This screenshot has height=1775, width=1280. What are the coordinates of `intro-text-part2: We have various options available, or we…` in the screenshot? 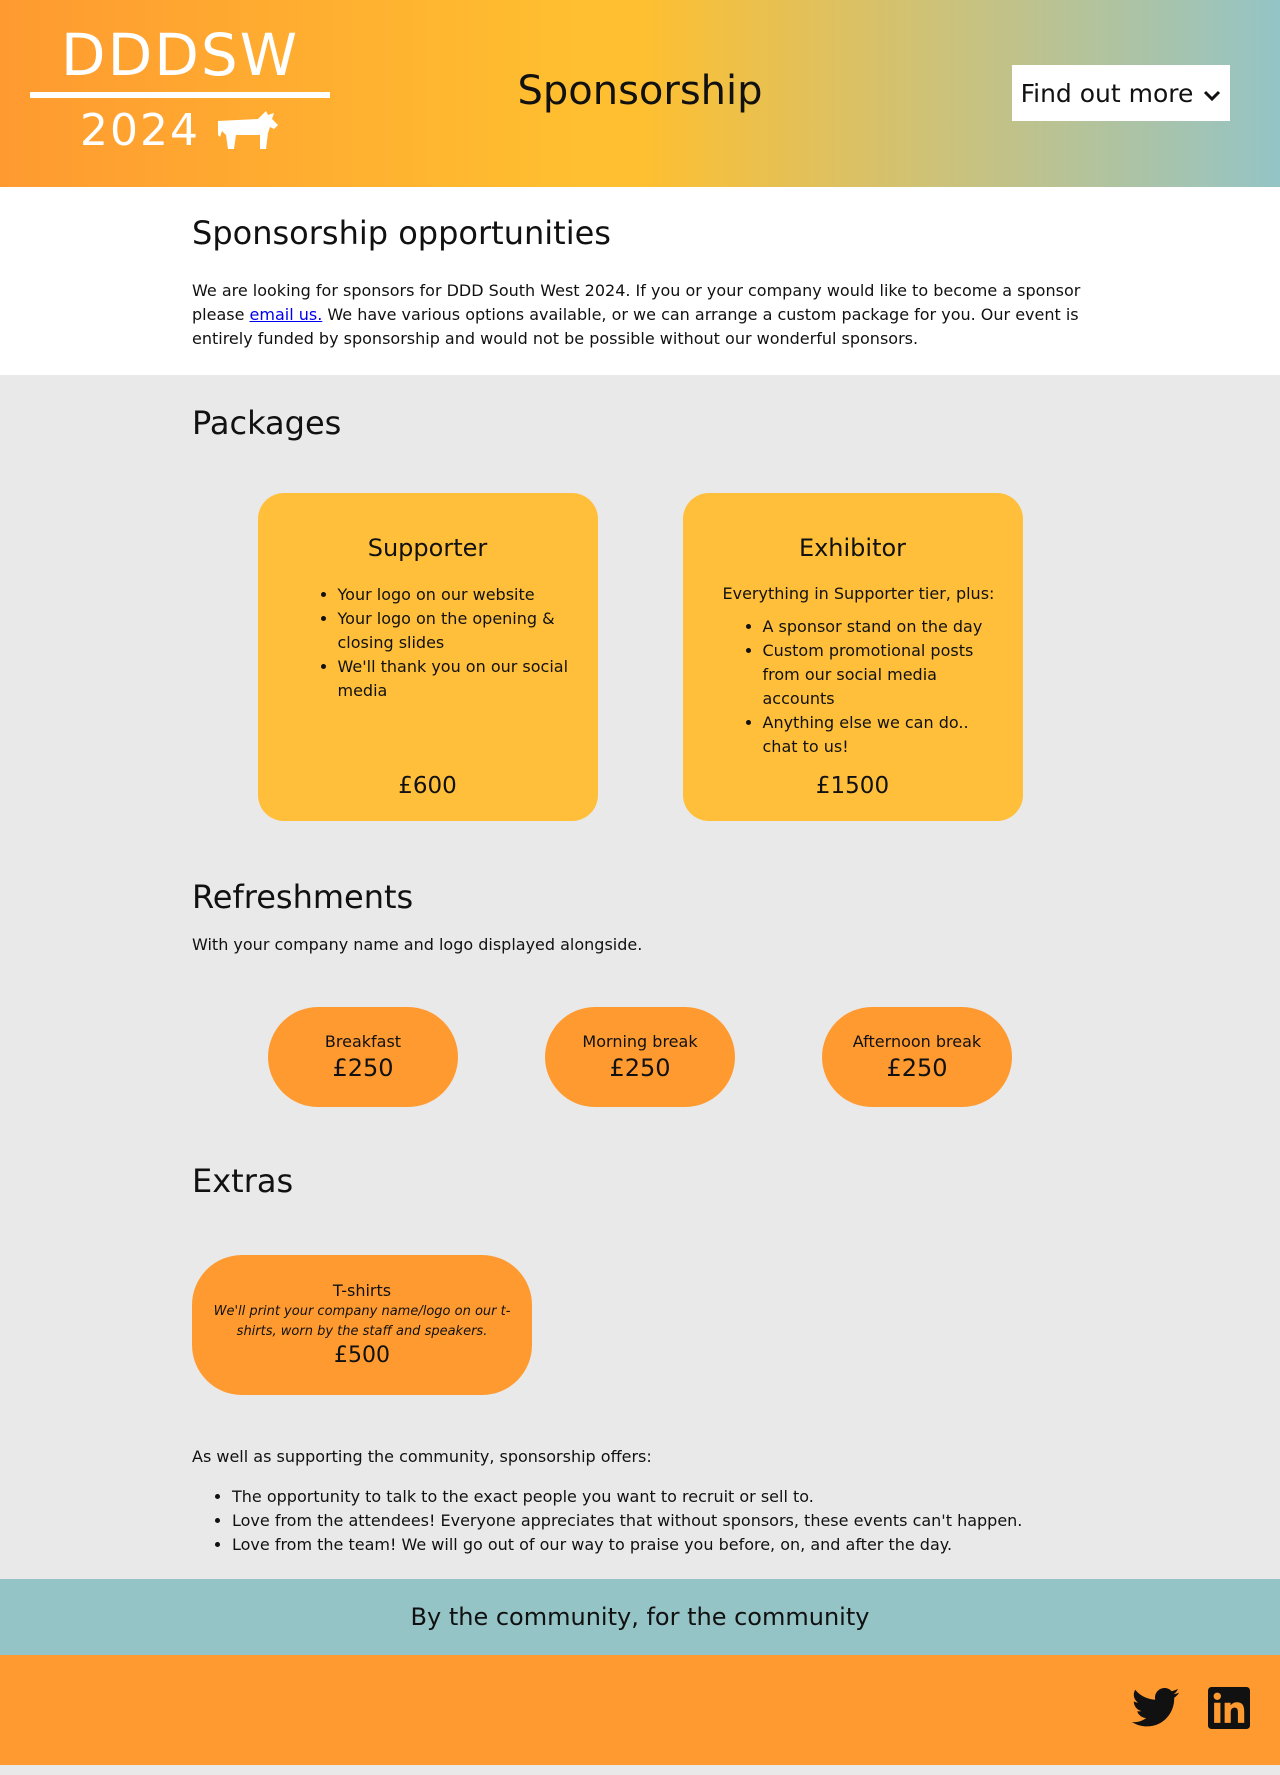 It's located at (635, 326).